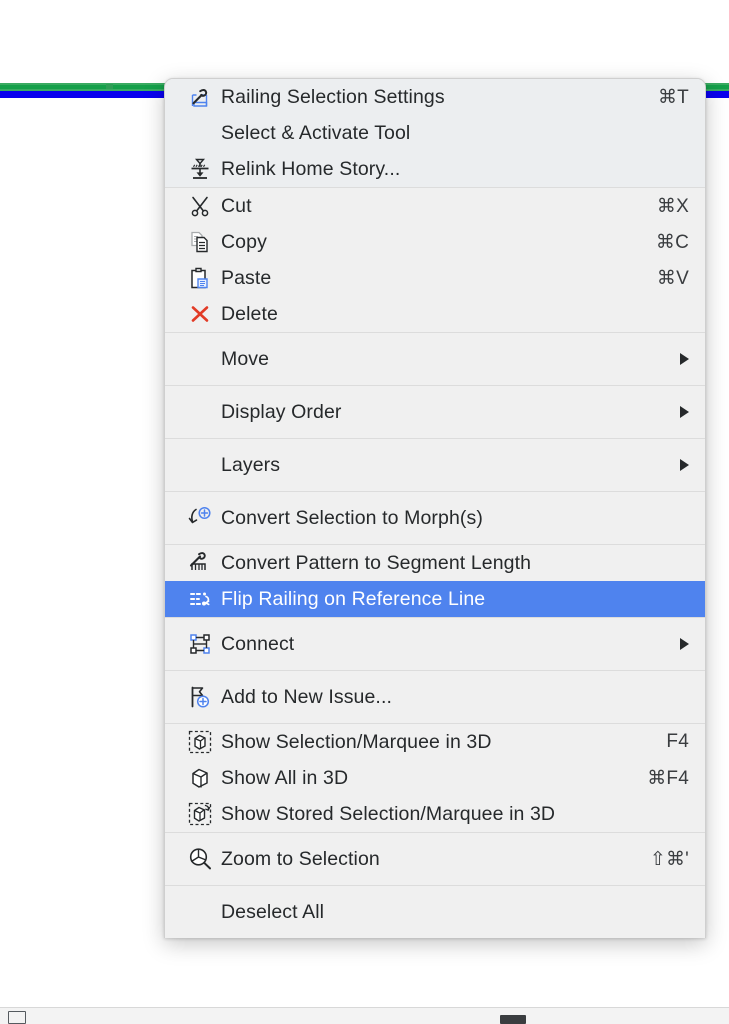 The height and width of the screenshot is (1024, 729). I want to click on menu-item-label: Display Order, so click(281, 411).